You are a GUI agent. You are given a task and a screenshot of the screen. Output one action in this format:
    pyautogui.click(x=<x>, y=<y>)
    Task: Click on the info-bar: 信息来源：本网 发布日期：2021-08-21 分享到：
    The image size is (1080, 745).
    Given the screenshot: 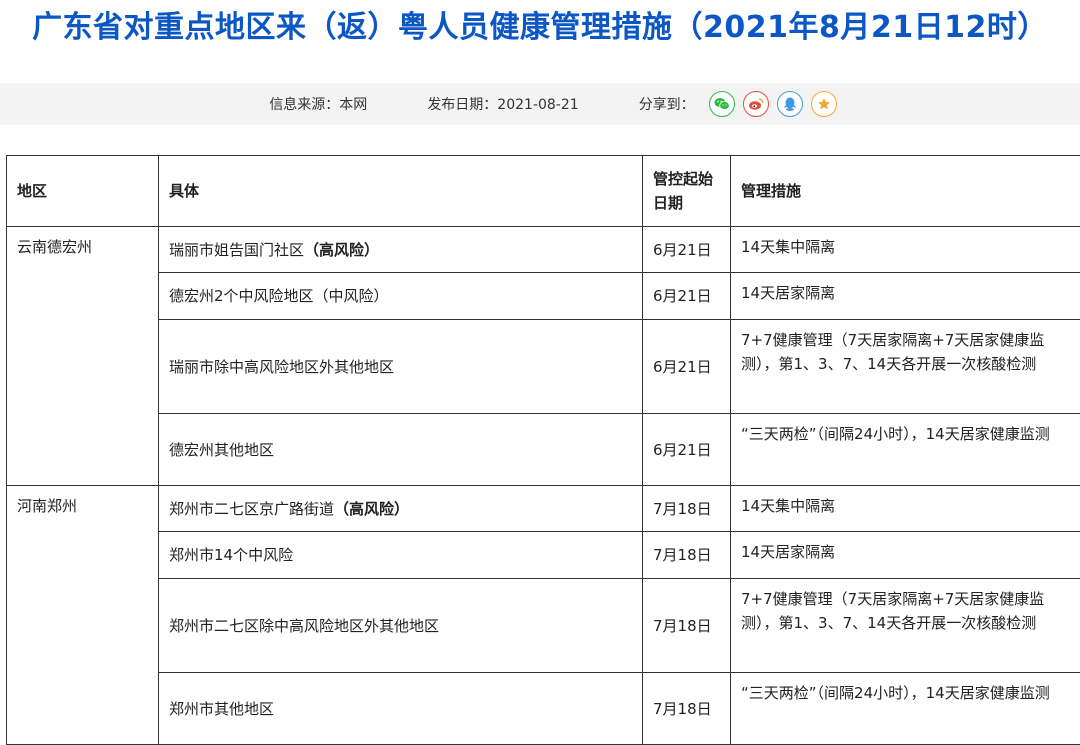 What is the action you would take?
    pyautogui.click(x=540, y=104)
    